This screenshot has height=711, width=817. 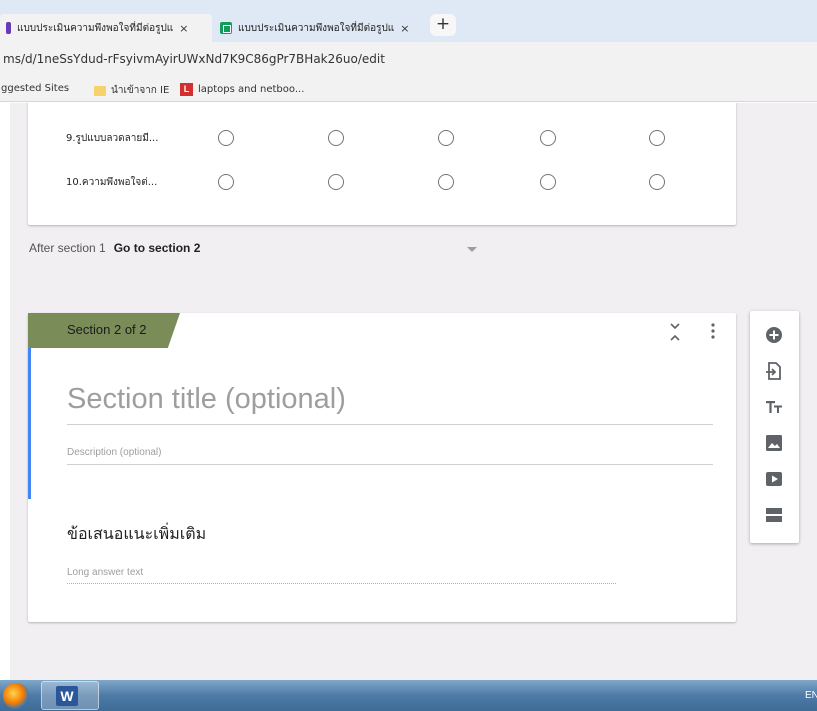 I want to click on bookmark-imported-ie: นำเข้าจาก IE, so click(x=131, y=90).